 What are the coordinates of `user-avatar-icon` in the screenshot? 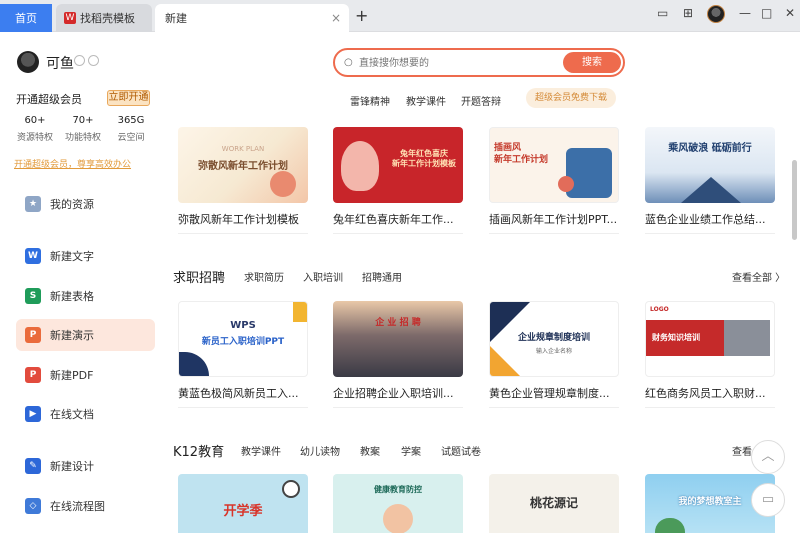 It's located at (716, 14).